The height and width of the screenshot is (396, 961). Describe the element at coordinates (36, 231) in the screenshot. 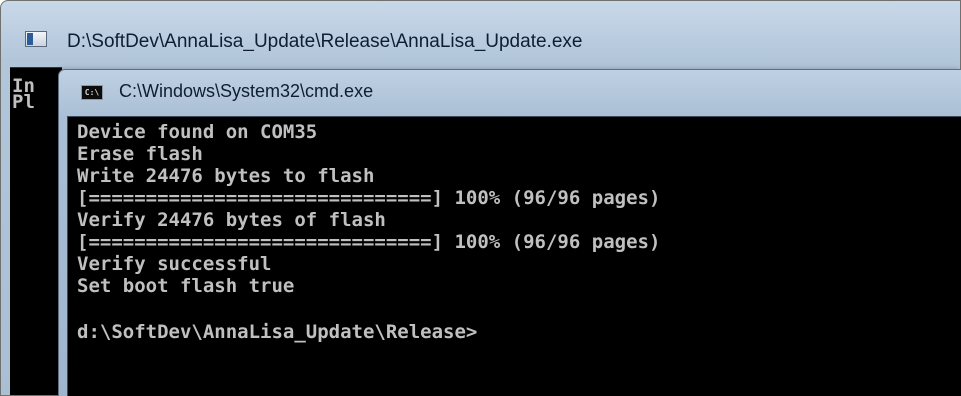

I see `app-window-console: In Pl` at that location.